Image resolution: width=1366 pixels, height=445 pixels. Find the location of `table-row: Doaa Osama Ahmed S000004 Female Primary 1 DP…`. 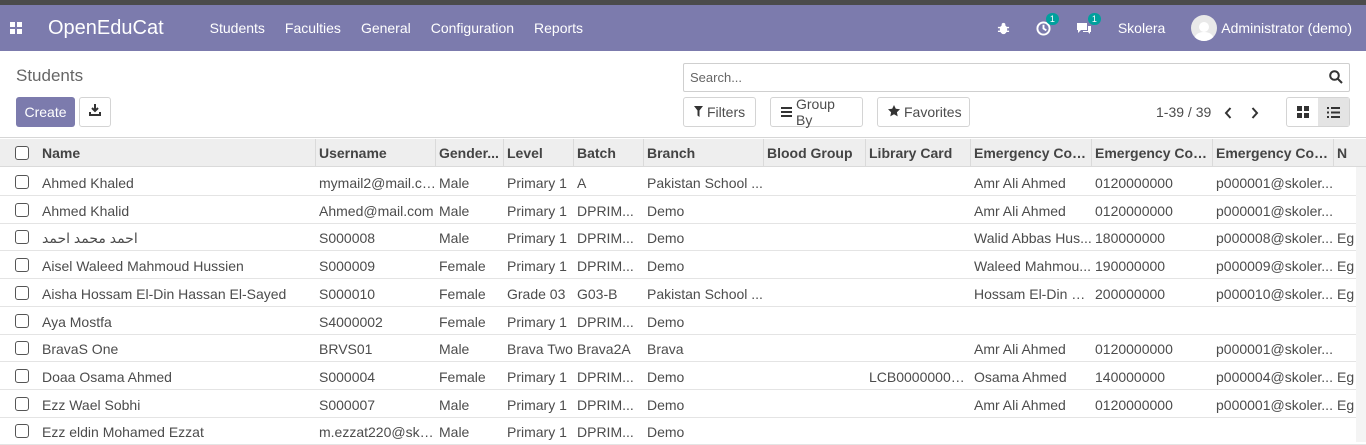

table-row: Doaa Osama Ahmed S000004 Female Primary 1 DP… is located at coordinates (683, 376).